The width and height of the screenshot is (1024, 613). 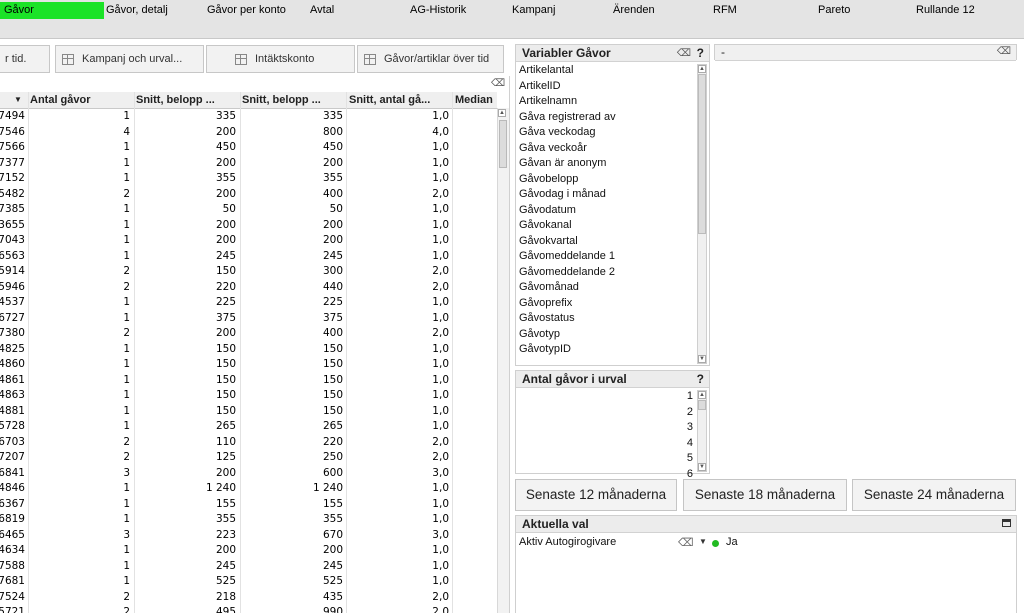 I want to click on senaste-18-button: Senaste 18 månaderna, so click(x=765, y=495).